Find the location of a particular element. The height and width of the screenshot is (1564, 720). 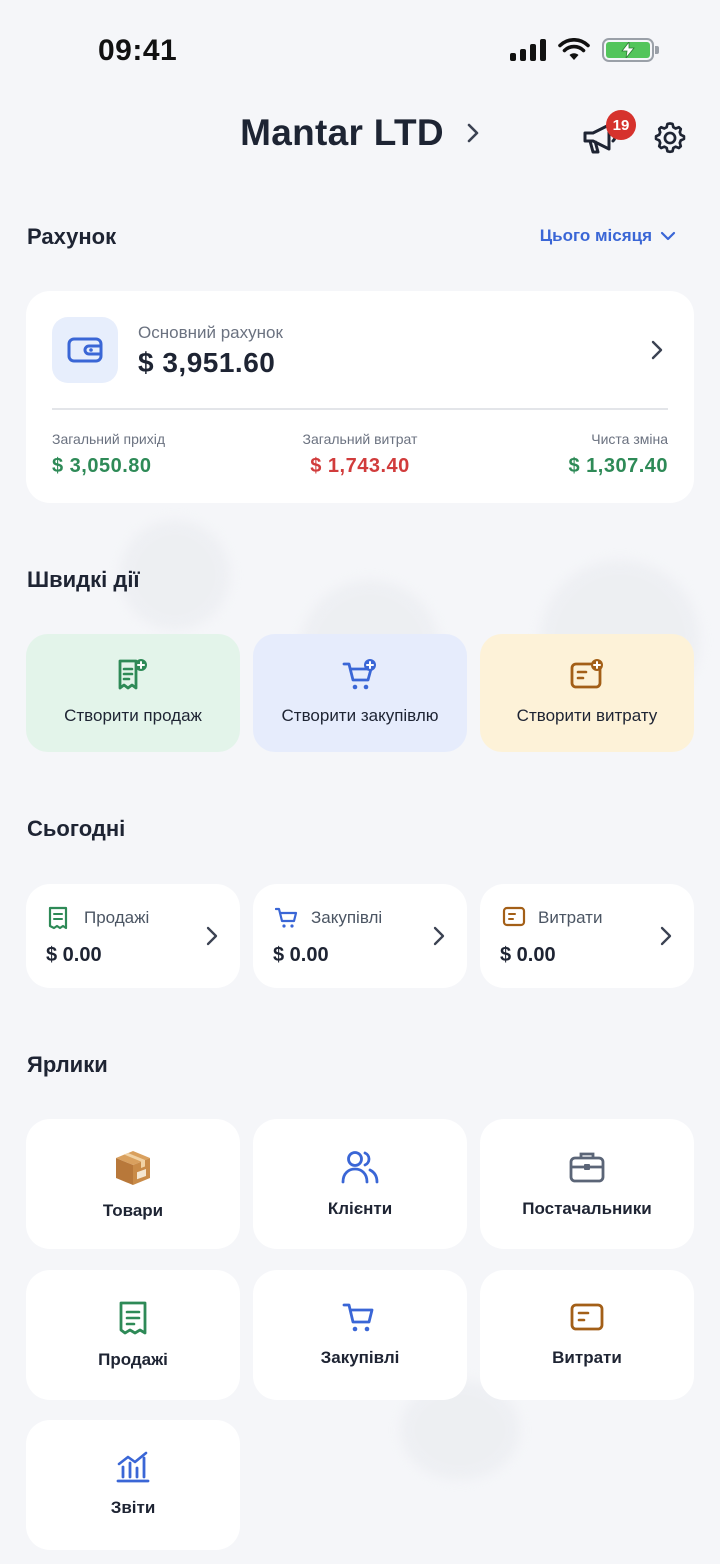

quick-actions-title: Швидкі дії is located at coordinates (83, 579).